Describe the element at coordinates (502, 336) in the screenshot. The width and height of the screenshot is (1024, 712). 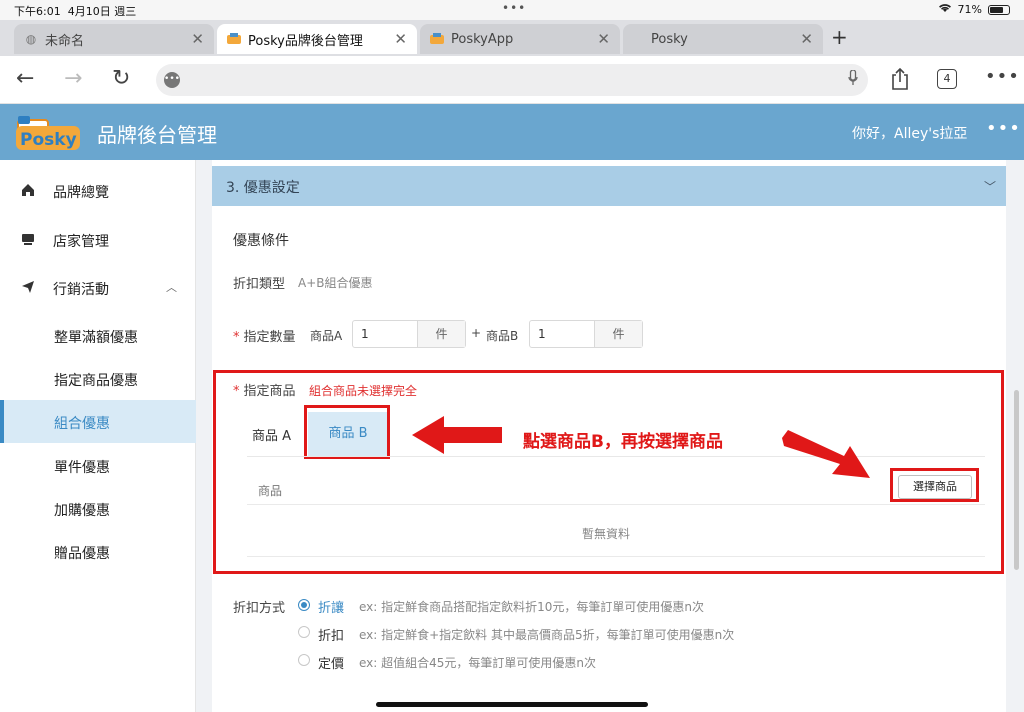
I see `item-b-label: 商品B` at that location.